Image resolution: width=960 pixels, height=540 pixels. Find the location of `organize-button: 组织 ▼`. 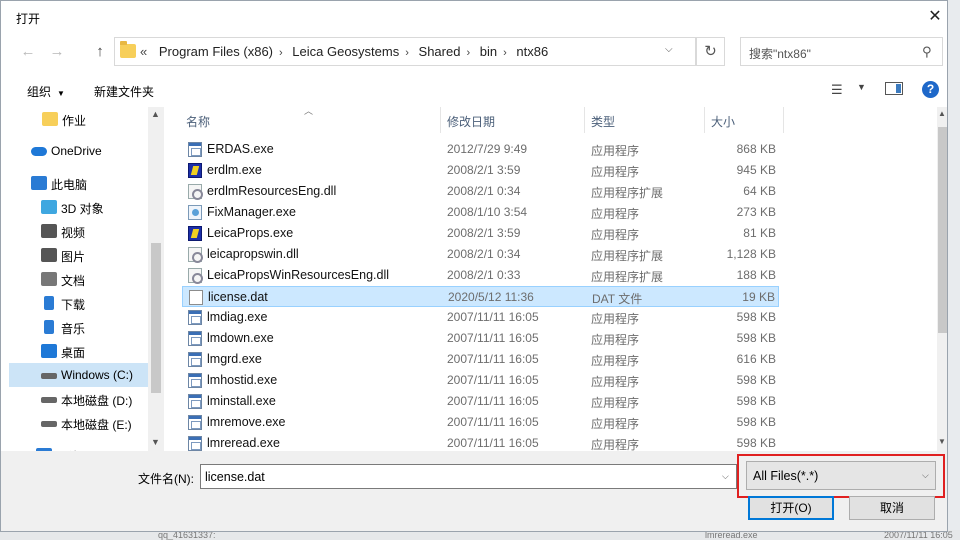

organize-button: 组织 ▼ is located at coordinates (46, 91).